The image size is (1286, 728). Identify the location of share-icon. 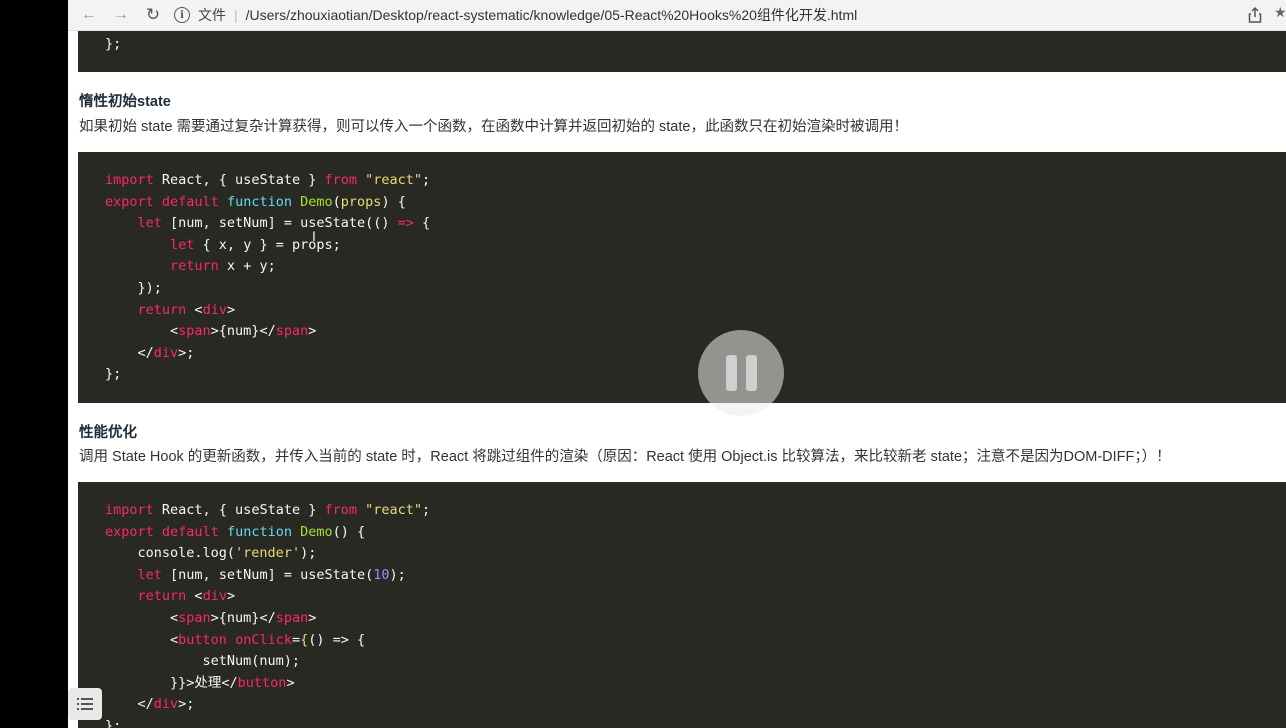
(1255, 15).